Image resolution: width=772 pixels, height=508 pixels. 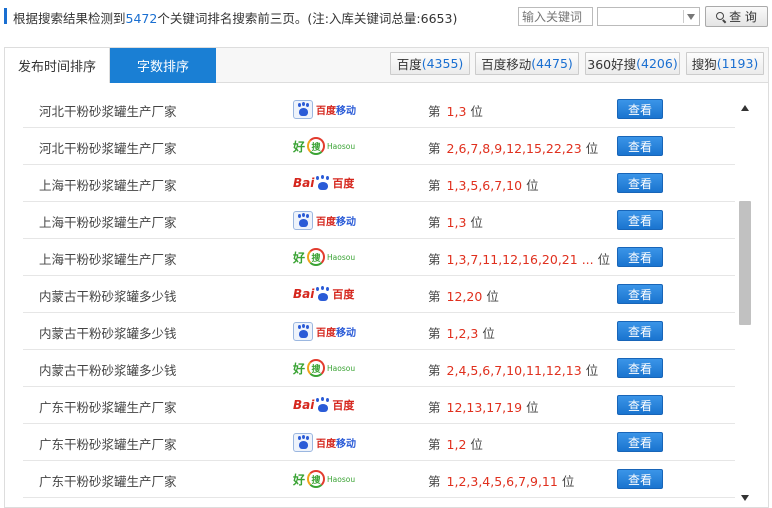 I want to click on table-row: 广东干粉砂浆罐生产厂家 Bai 百度 第 12,13,17,19 位 查看, so click(x=379, y=405).